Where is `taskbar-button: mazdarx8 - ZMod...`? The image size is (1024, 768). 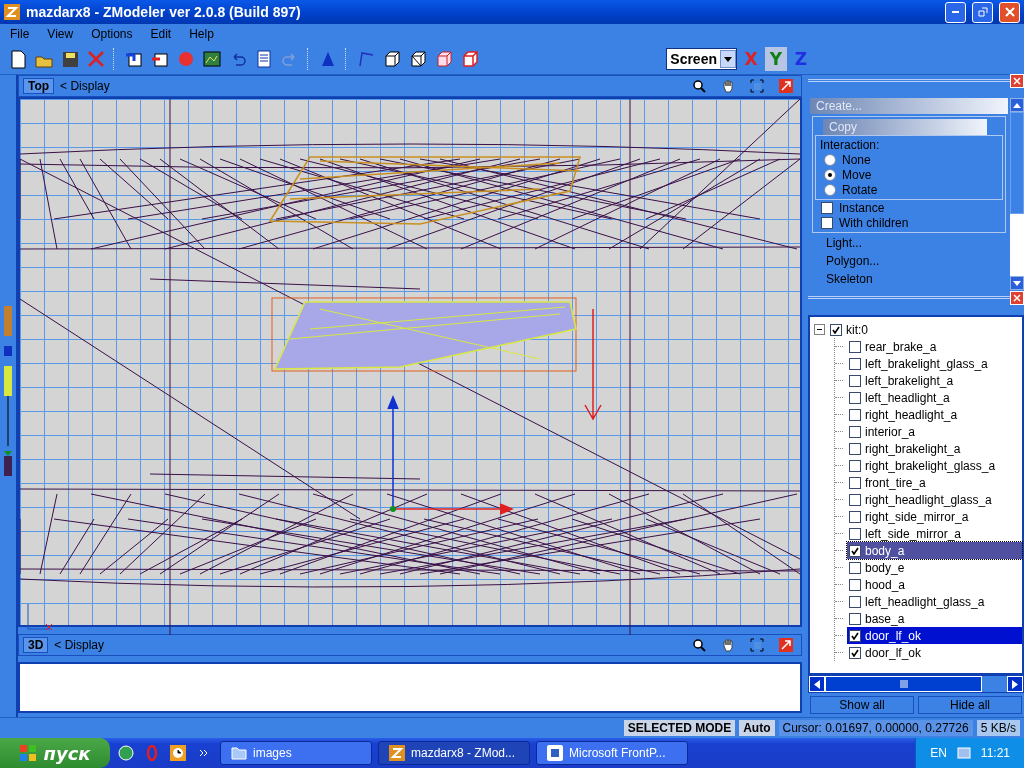
taskbar-button: mazdarx8 - ZMod... is located at coordinates (454, 753).